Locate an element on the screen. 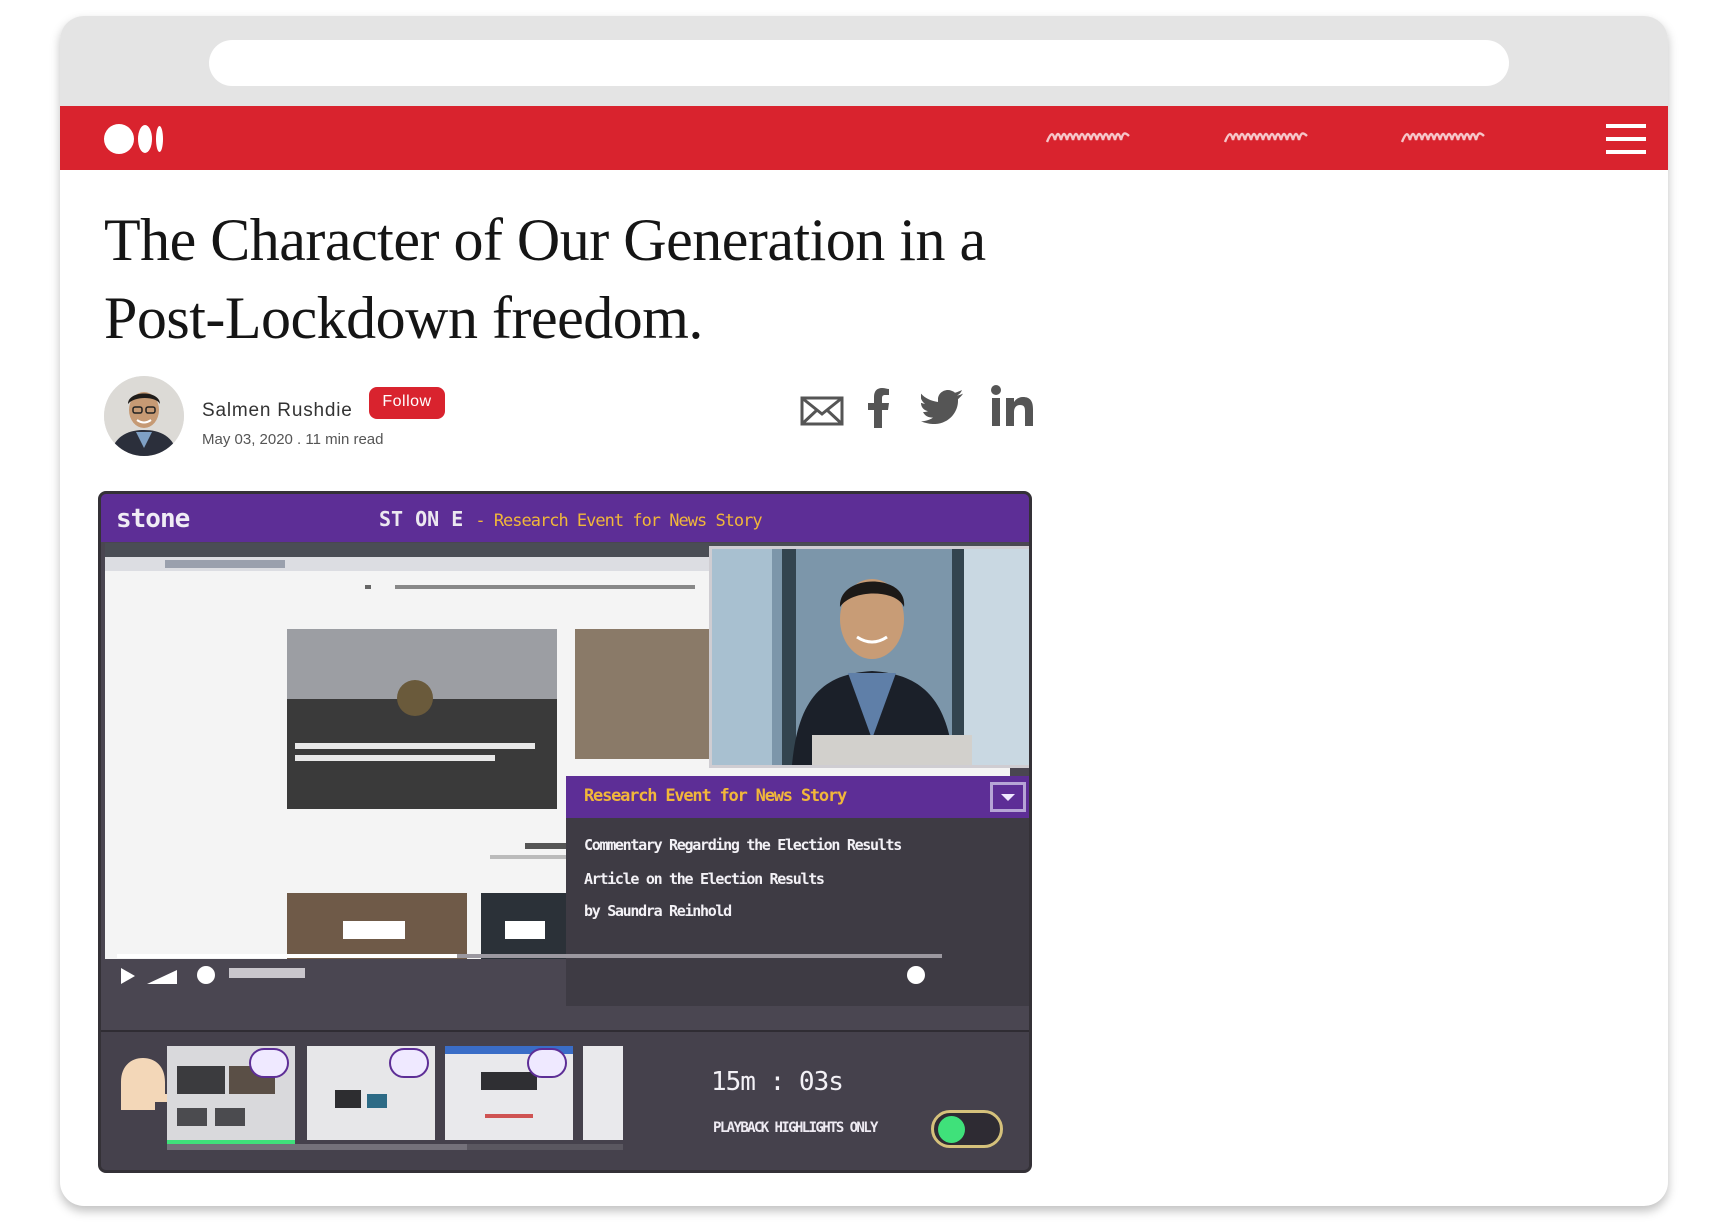 Image resolution: width=1710 pixels, height=1230 pixels. player-controls is located at coordinates (557, 977).